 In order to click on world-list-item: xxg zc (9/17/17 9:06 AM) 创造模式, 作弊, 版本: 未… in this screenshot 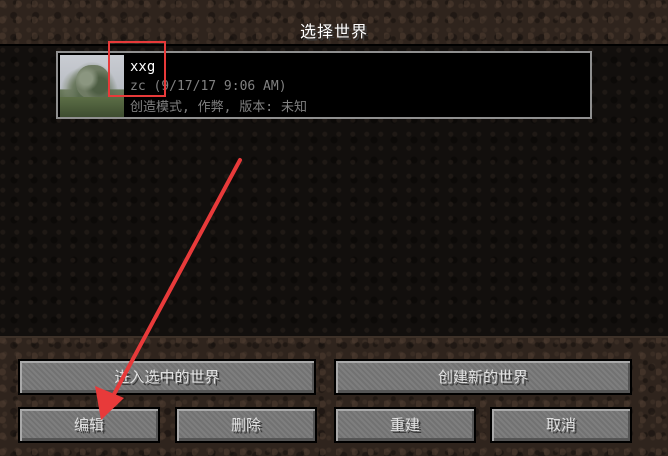, I will do `click(324, 85)`.